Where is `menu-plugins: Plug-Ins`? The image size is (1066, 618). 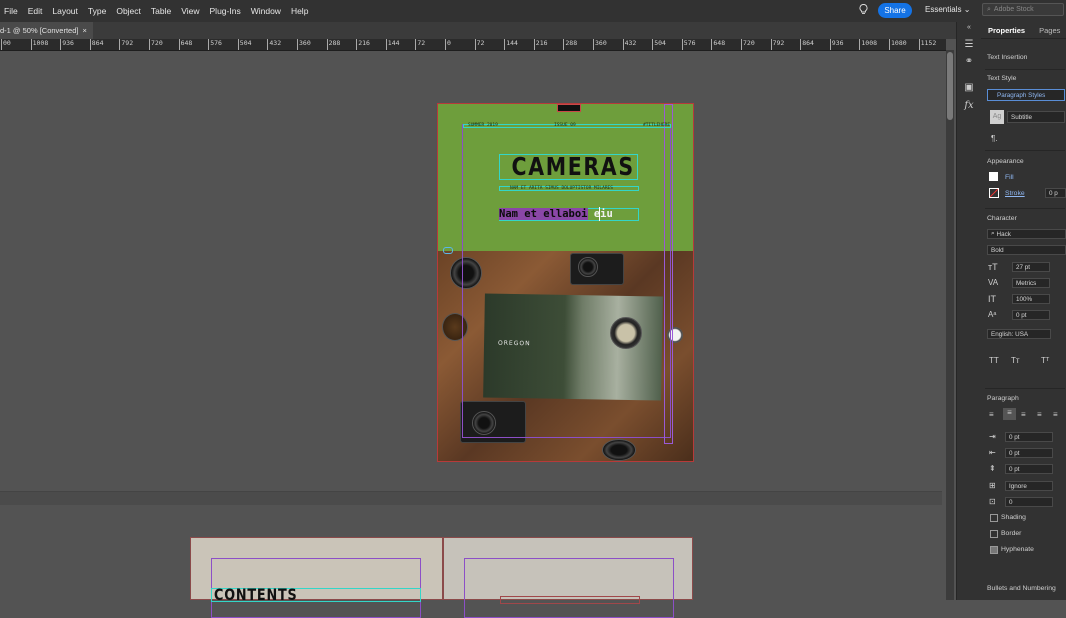 menu-plugins: Plug-Ins is located at coordinates (226, 11).